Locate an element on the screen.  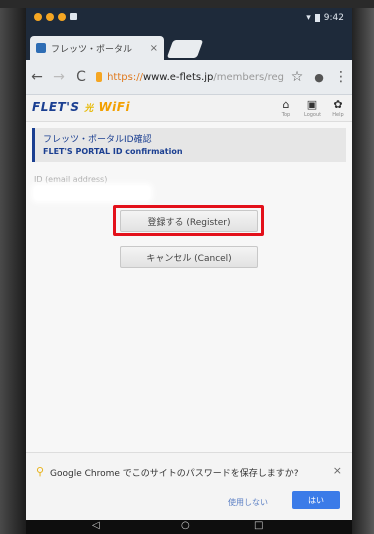
tablet-bezel-left is located at coordinates (13, 267).